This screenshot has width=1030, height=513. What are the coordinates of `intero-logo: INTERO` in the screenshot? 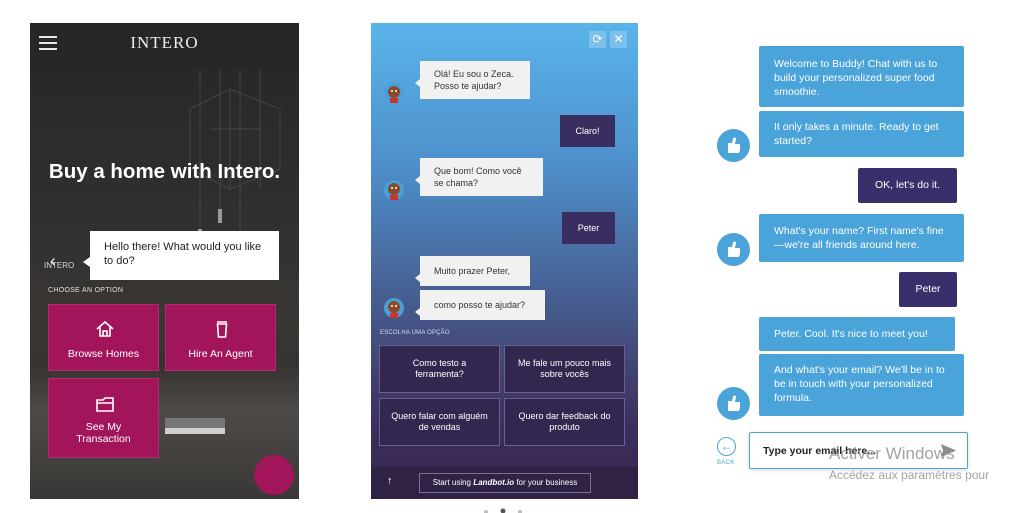 It's located at (164, 42).